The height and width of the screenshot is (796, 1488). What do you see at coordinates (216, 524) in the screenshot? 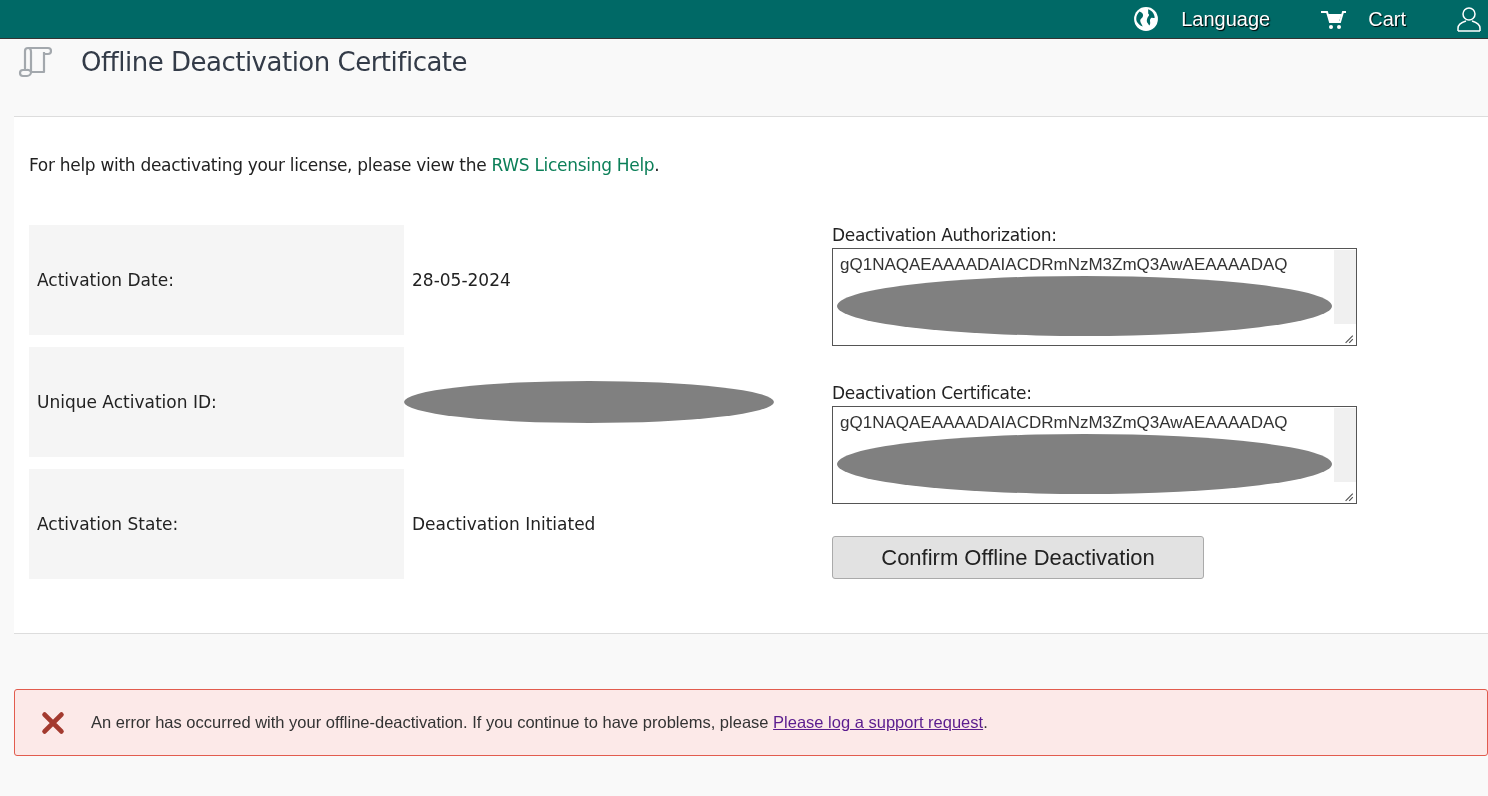
I see `detail-label: Activation State:` at bounding box center [216, 524].